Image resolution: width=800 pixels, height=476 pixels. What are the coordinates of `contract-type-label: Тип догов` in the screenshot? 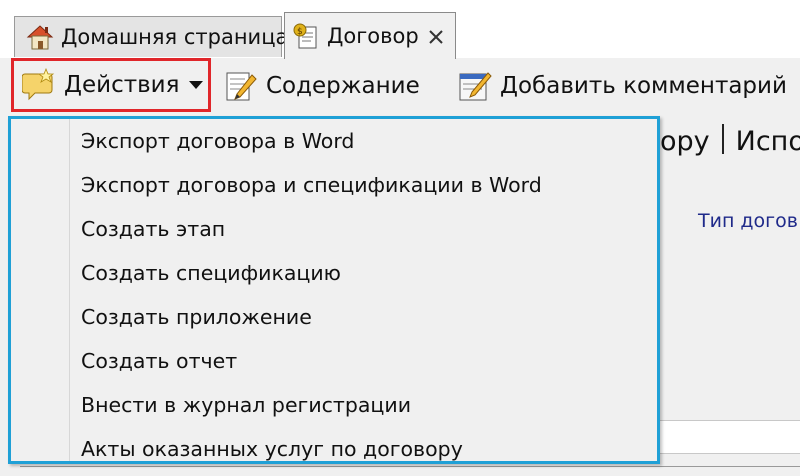 It's located at (748, 221).